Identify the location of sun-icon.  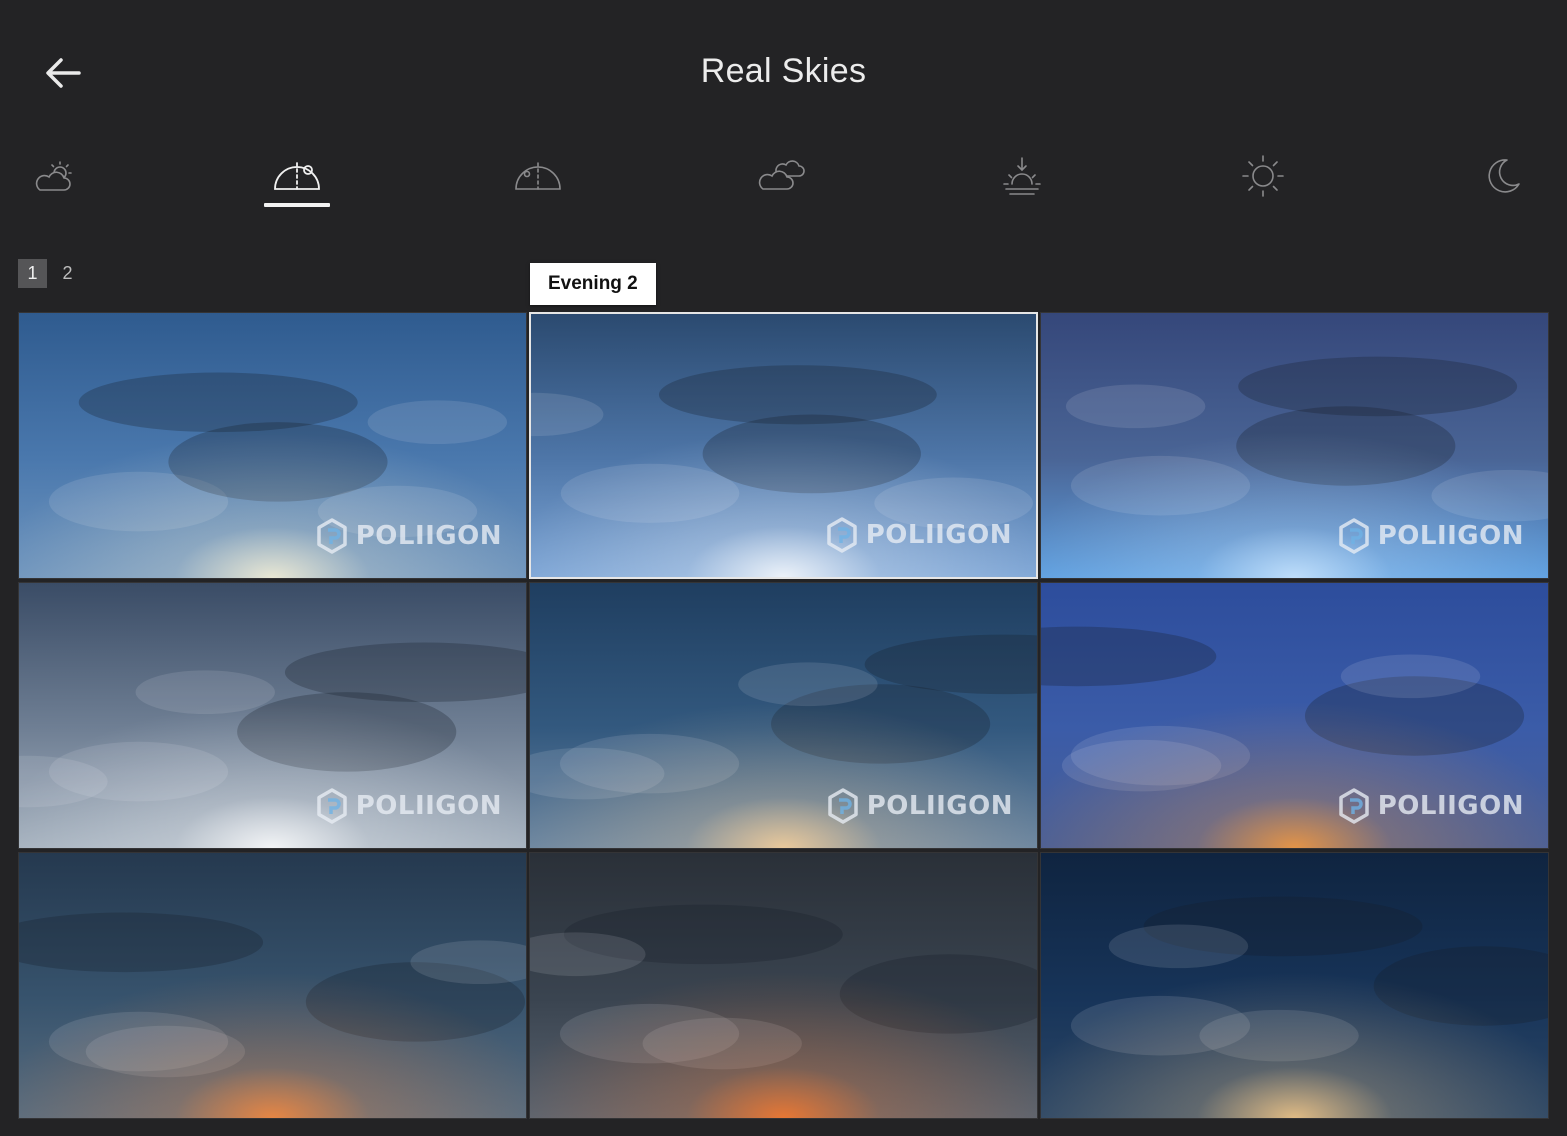
(1263, 176).